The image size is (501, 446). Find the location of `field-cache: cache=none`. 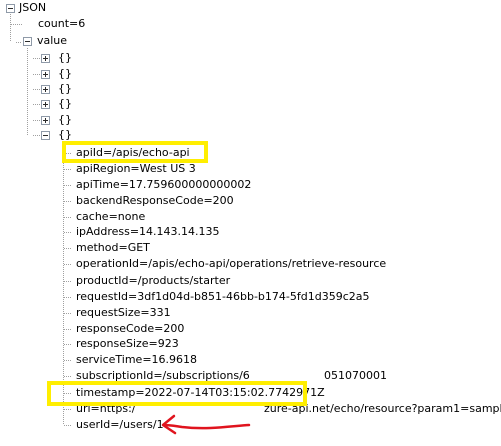

field-cache: cache=none is located at coordinates (110, 217).